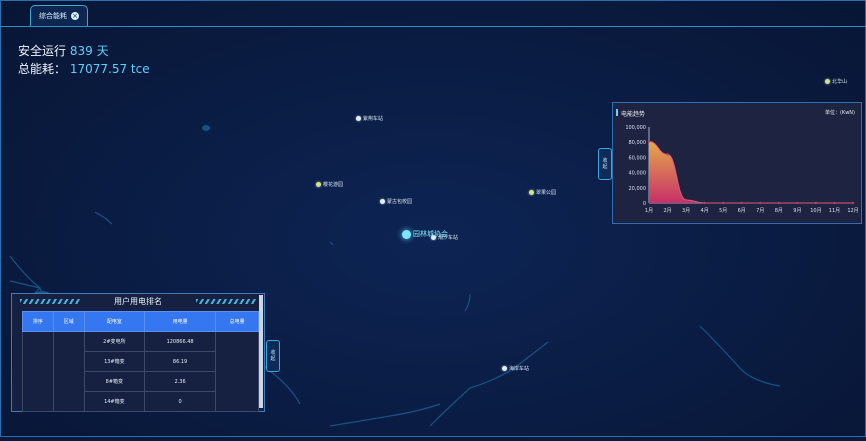 Image resolution: width=866 pixels, height=441 pixels. What do you see at coordinates (638, 174) in the screenshot?
I see `y-tick-label: 40,000` at bounding box center [638, 174].